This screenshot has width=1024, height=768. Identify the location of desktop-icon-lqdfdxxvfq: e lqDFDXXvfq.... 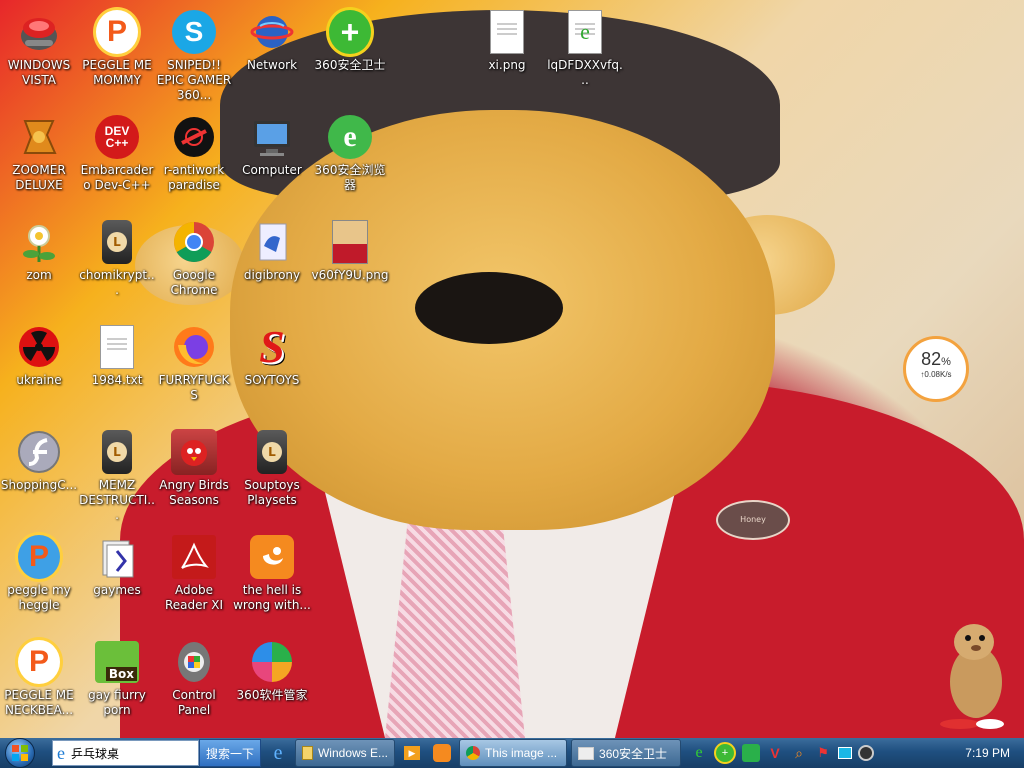
(585, 56).